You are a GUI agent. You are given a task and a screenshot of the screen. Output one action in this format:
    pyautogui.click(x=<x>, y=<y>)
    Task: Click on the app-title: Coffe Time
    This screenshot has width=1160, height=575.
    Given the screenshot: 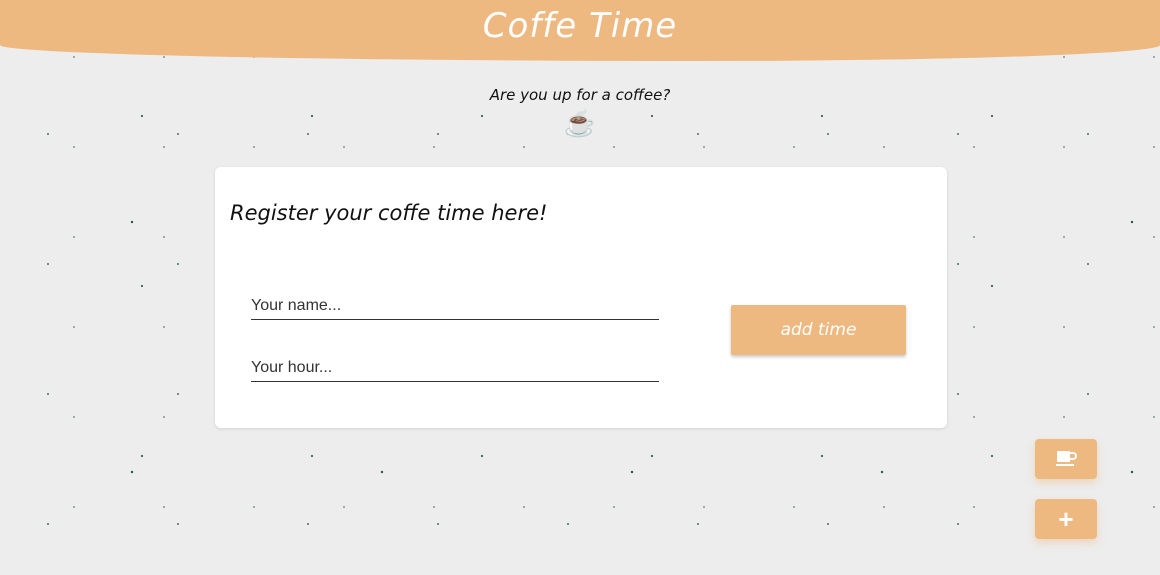 What is the action you would take?
    pyautogui.click(x=580, y=26)
    